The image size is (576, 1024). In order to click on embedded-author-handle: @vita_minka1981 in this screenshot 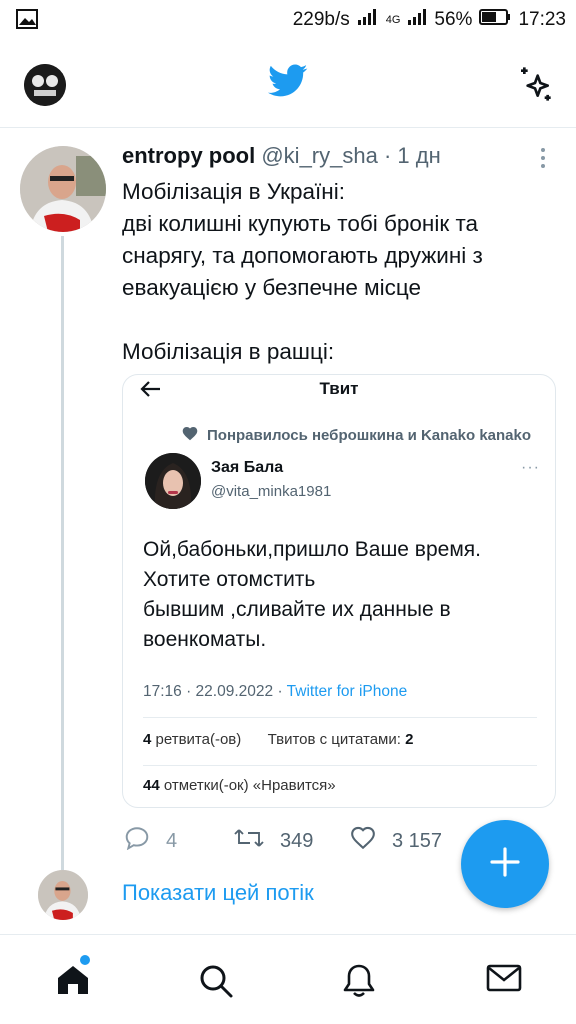, I will do `click(271, 491)`.